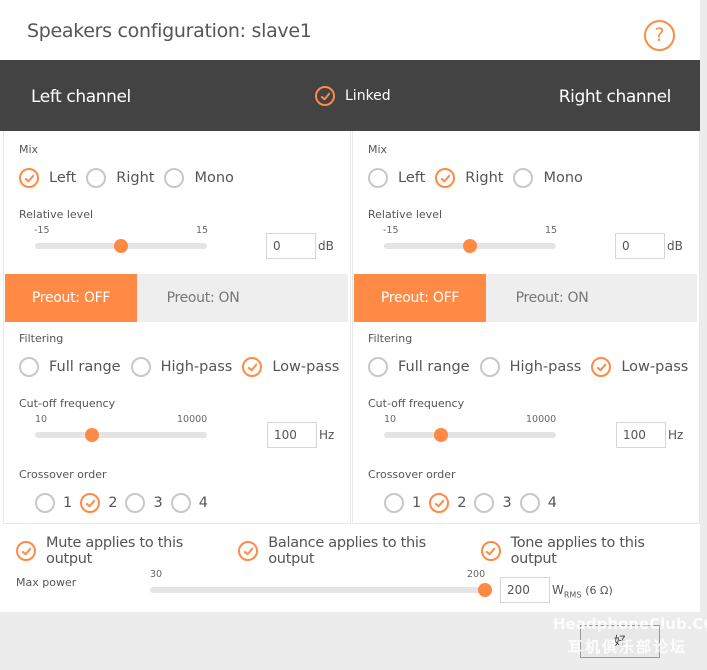 This screenshot has width=707, height=670. What do you see at coordinates (525, 590) in the screenshot?
I see `max-power-input: 200` at bounding box center [525, 590].